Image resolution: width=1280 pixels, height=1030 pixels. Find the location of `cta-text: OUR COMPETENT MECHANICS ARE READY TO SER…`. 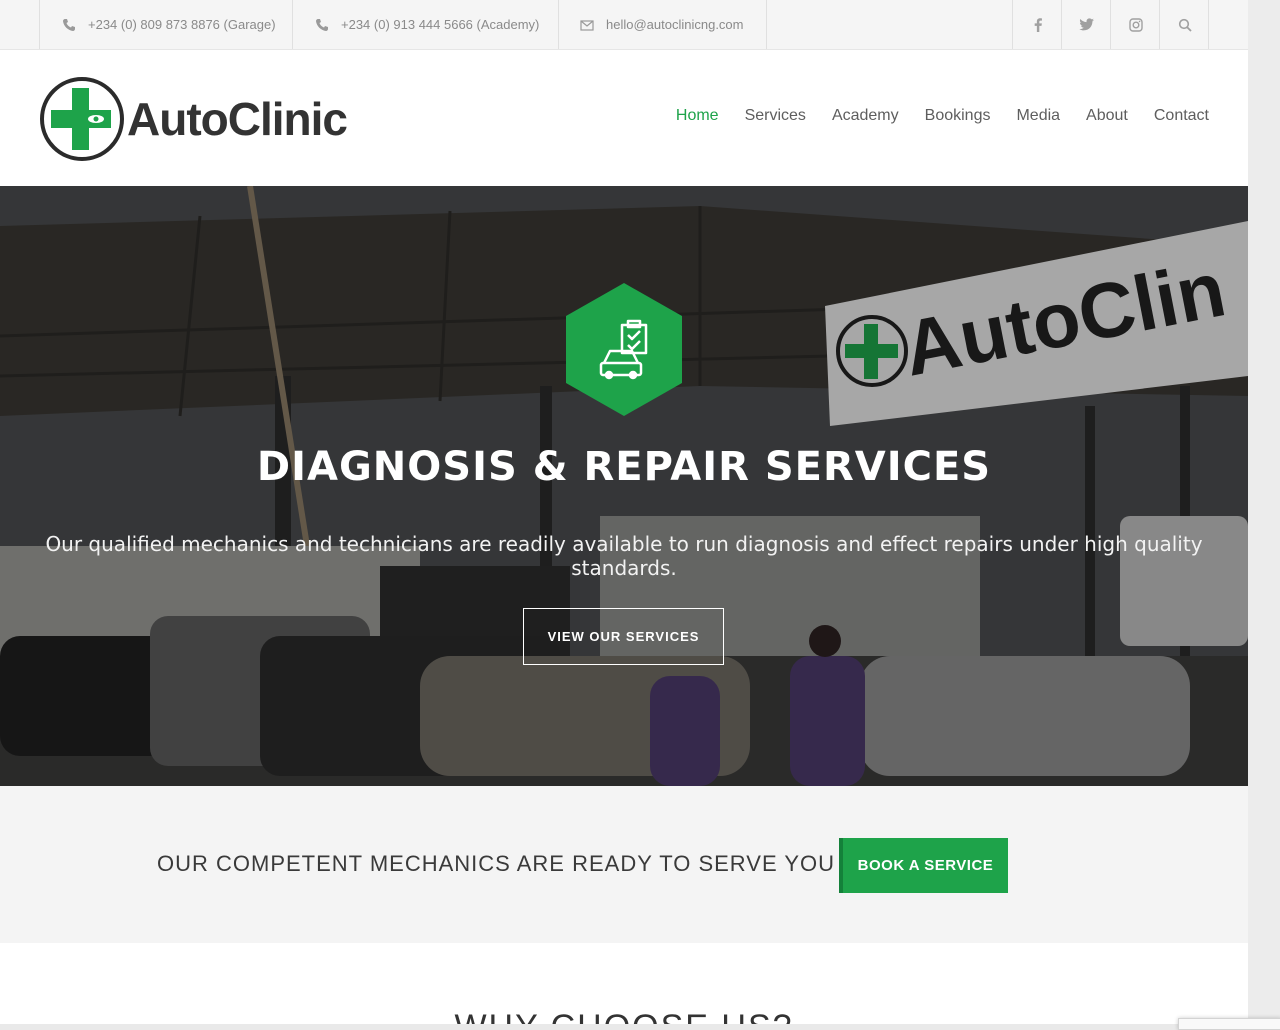

cta-text: OUR COMPETENT MECHANICS ARE READY TO SER… is located at coordinates (496, 863).